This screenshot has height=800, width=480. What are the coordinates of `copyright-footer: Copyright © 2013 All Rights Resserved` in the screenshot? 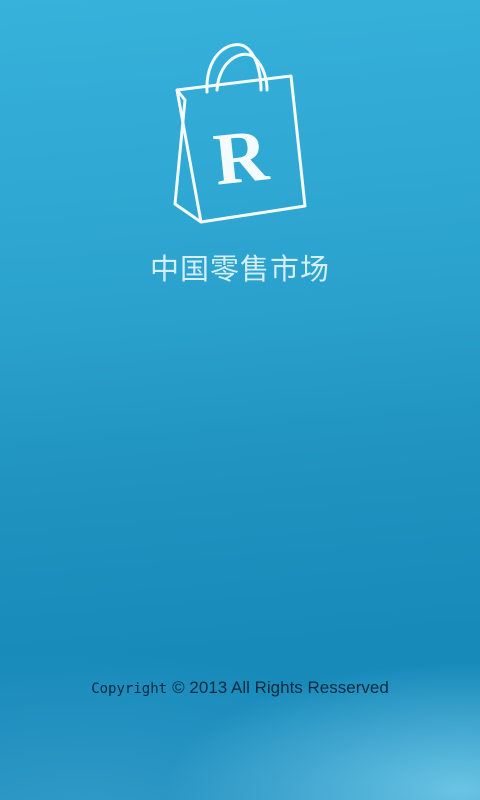 It's located at (240, 688).